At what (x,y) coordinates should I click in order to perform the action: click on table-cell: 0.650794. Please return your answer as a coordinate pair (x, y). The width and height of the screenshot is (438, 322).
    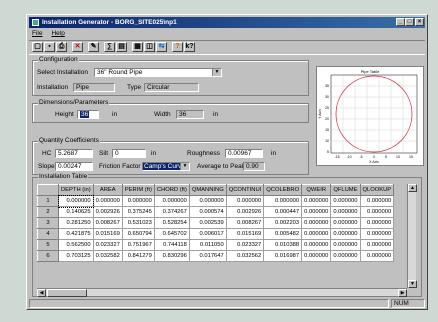
    Looking at the image, I should click on (138, 234).